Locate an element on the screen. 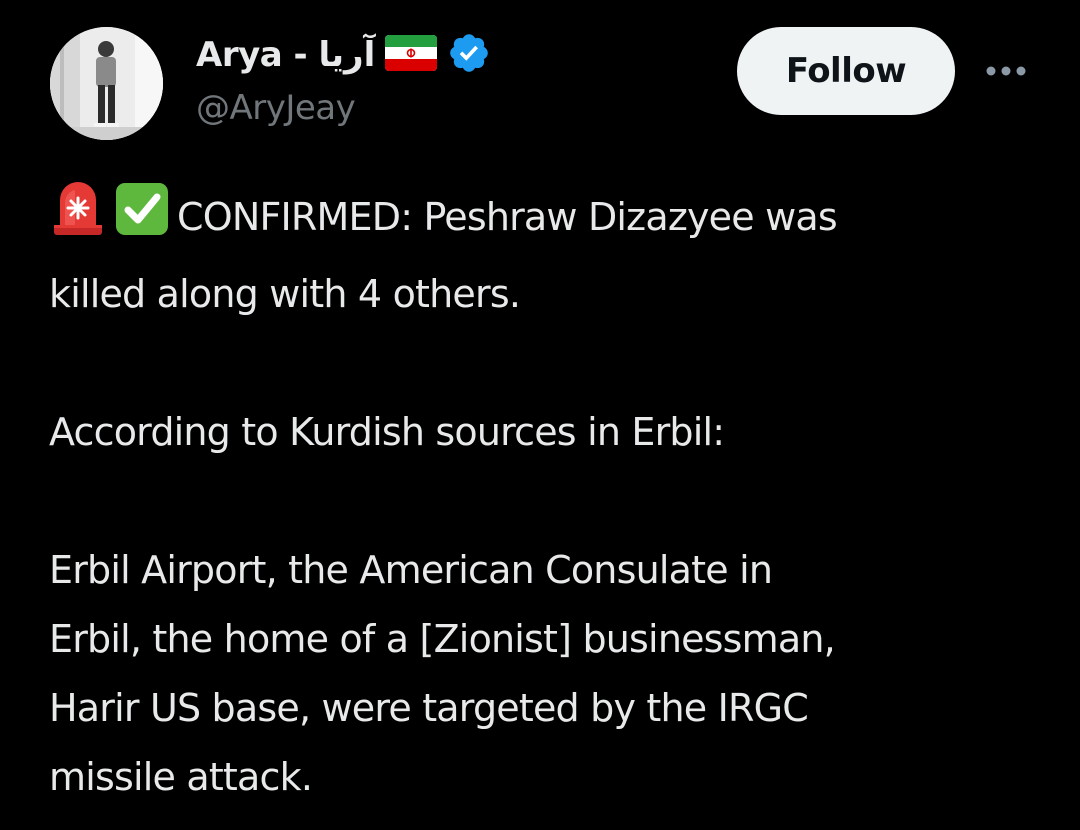 This screenshot has height=830, width=1080. tweet-line: Erbil Airport, the American Consulate in is located at coordinates (411, 570).